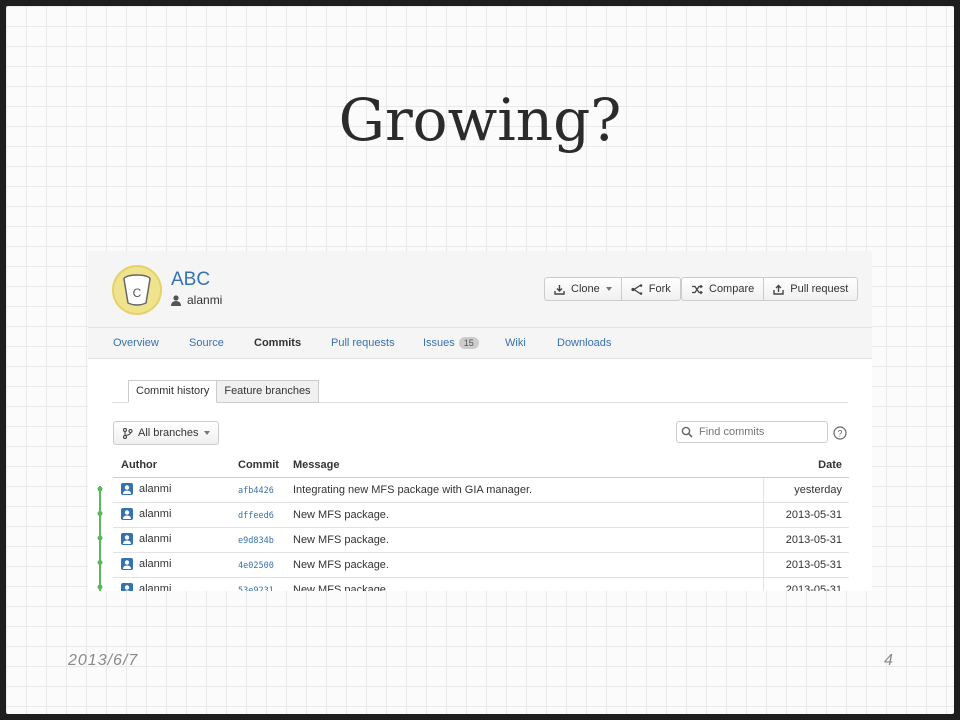 The height and width of the screenshot is (720, 960). What do you see at coordinates (888, 660) in the screenshot?
I see `slide-page-number: 4` at bounding box center [888, 660].